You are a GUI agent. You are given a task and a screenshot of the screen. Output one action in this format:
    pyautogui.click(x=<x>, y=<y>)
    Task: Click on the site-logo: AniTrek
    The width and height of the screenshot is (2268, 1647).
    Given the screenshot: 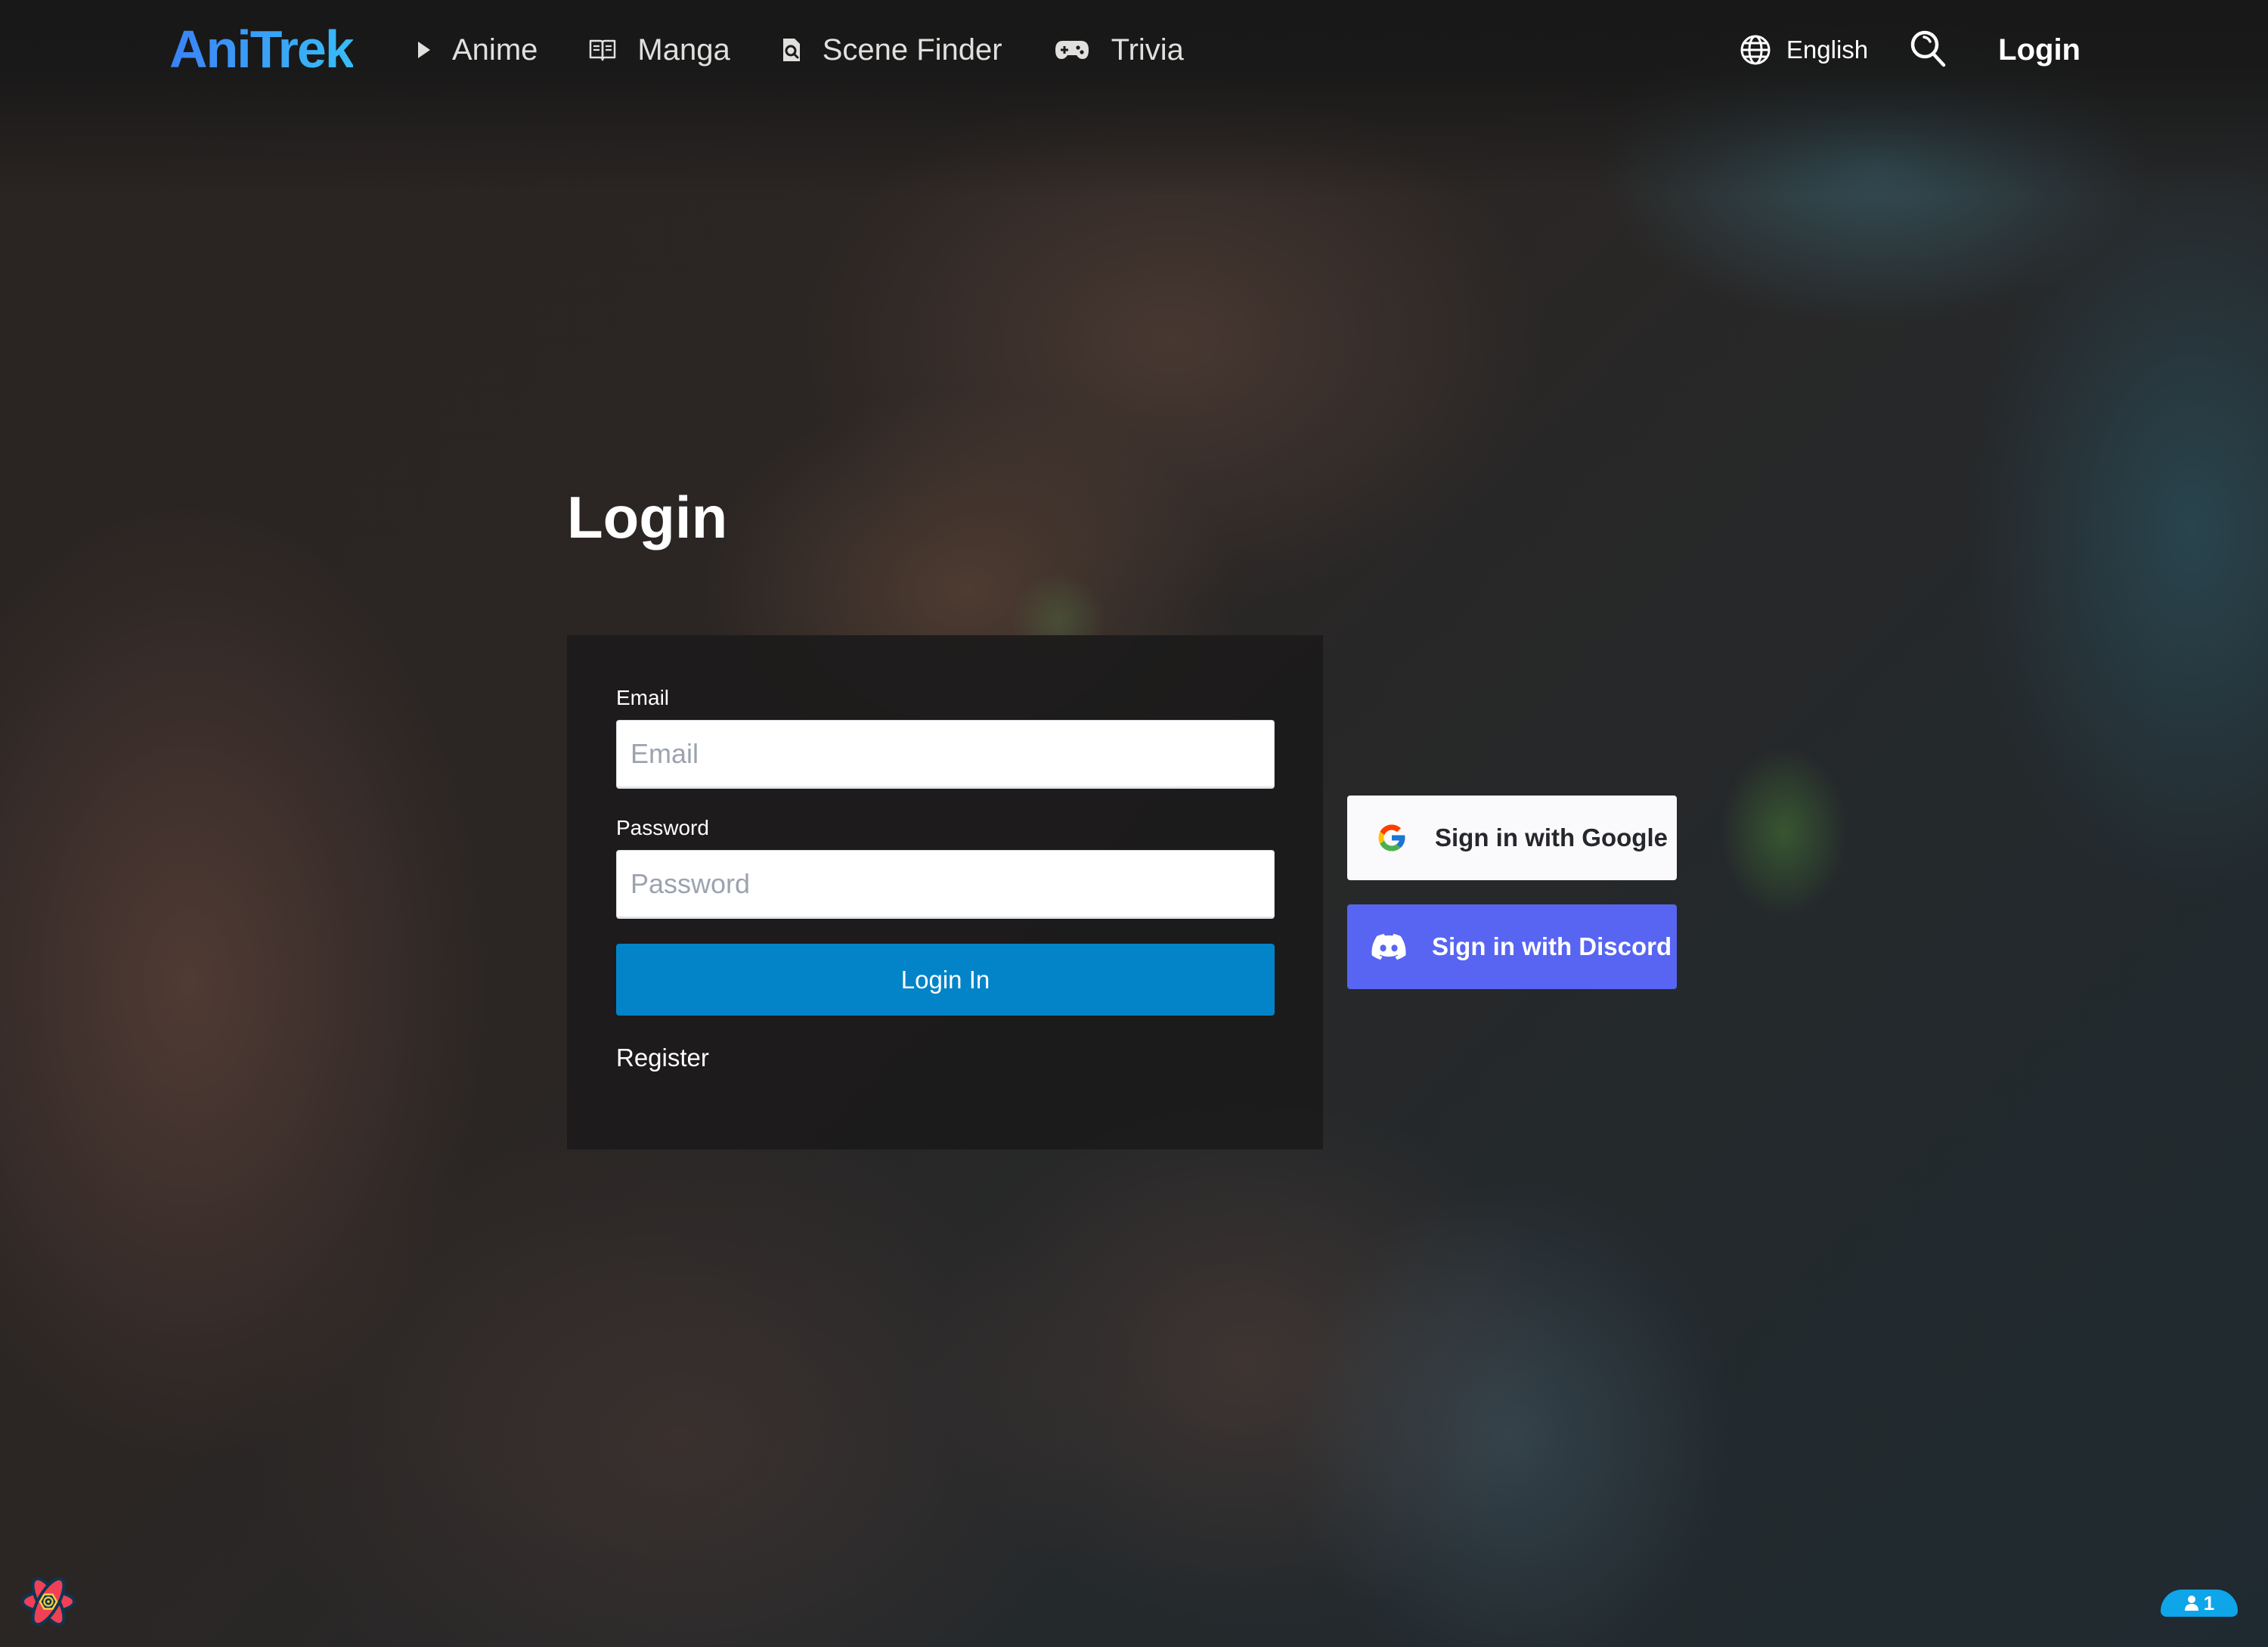 What is the action you would take?
    pyautogui.click(x=262, y=49)
    